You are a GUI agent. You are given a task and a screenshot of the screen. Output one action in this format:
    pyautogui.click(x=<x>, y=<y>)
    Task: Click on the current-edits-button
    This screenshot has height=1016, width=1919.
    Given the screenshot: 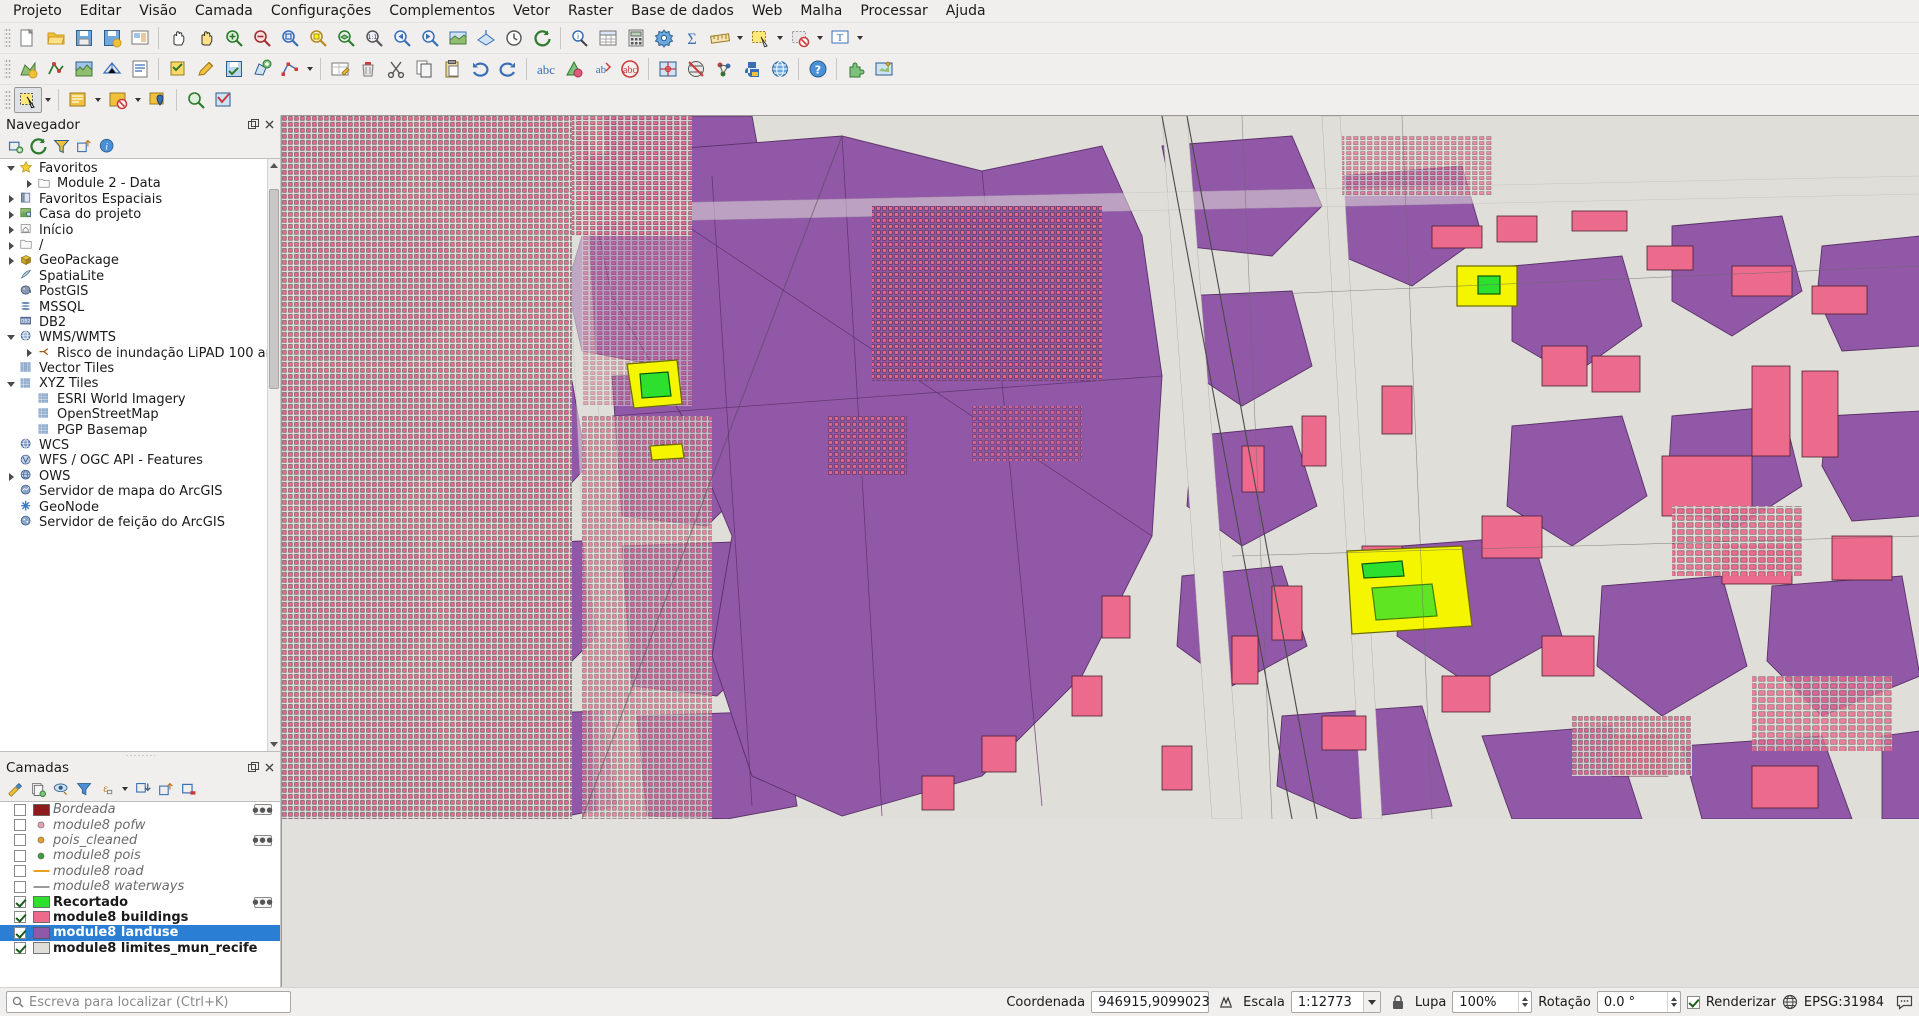 What is the action you would take?
    pyautogui.click(x=178, y=69)
    